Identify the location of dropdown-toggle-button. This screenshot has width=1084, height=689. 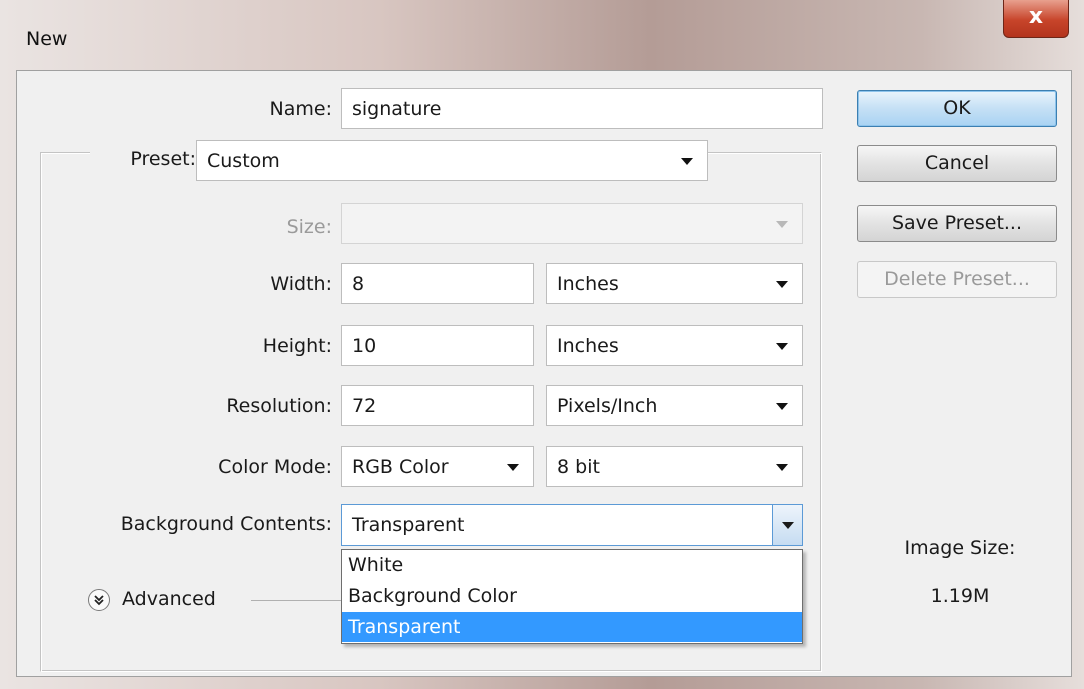
(787, 525).